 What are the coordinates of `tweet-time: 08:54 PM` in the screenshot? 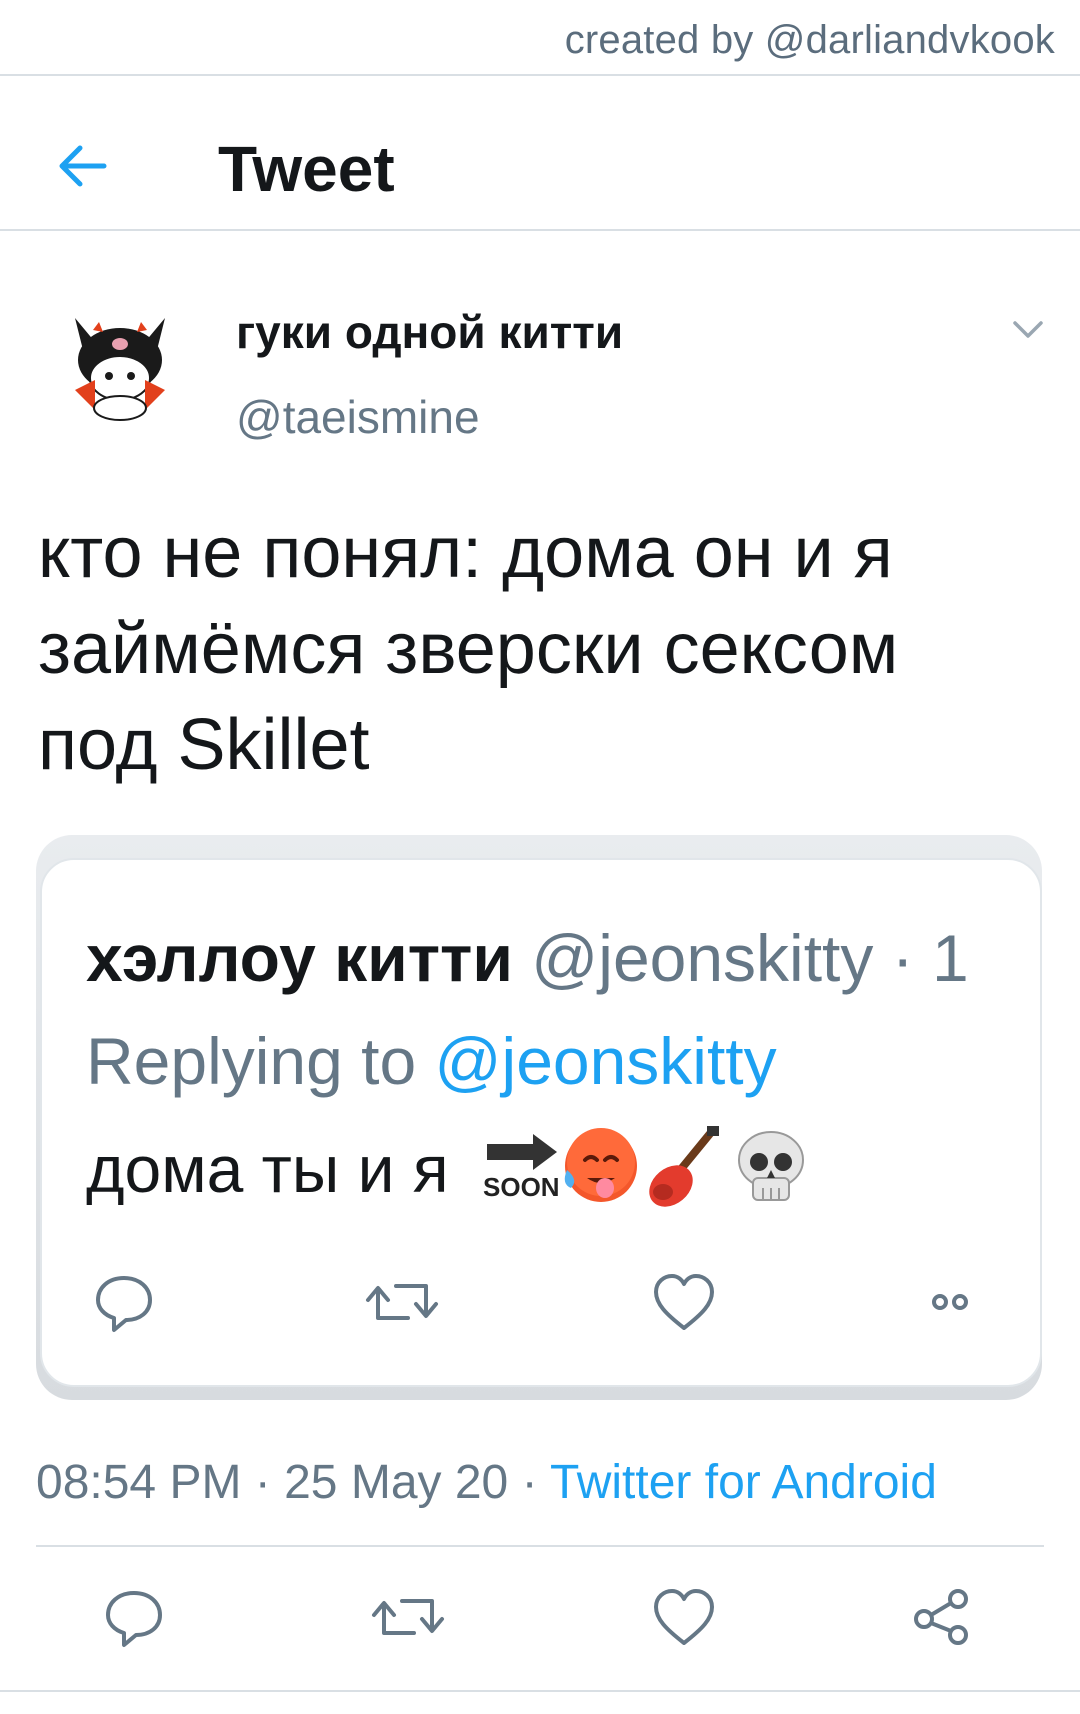 It's located at (139, 1482).